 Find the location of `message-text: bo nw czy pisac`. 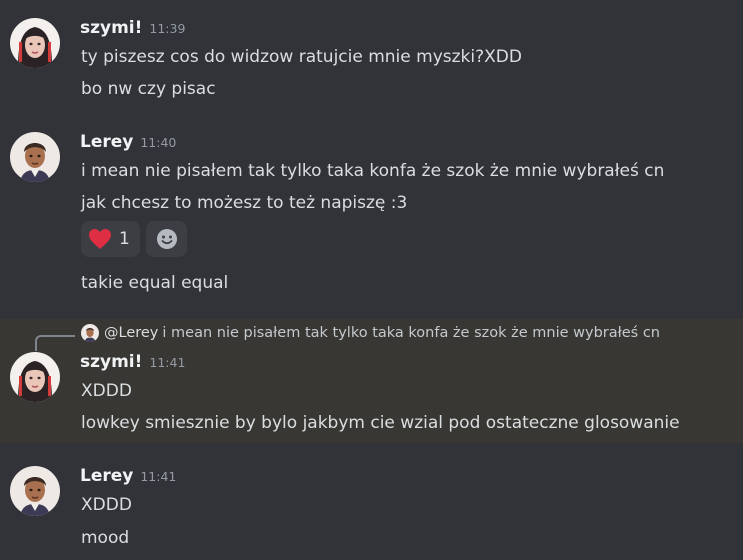

message-text: bo nw czy pisac is located at coordinates (148, 89).